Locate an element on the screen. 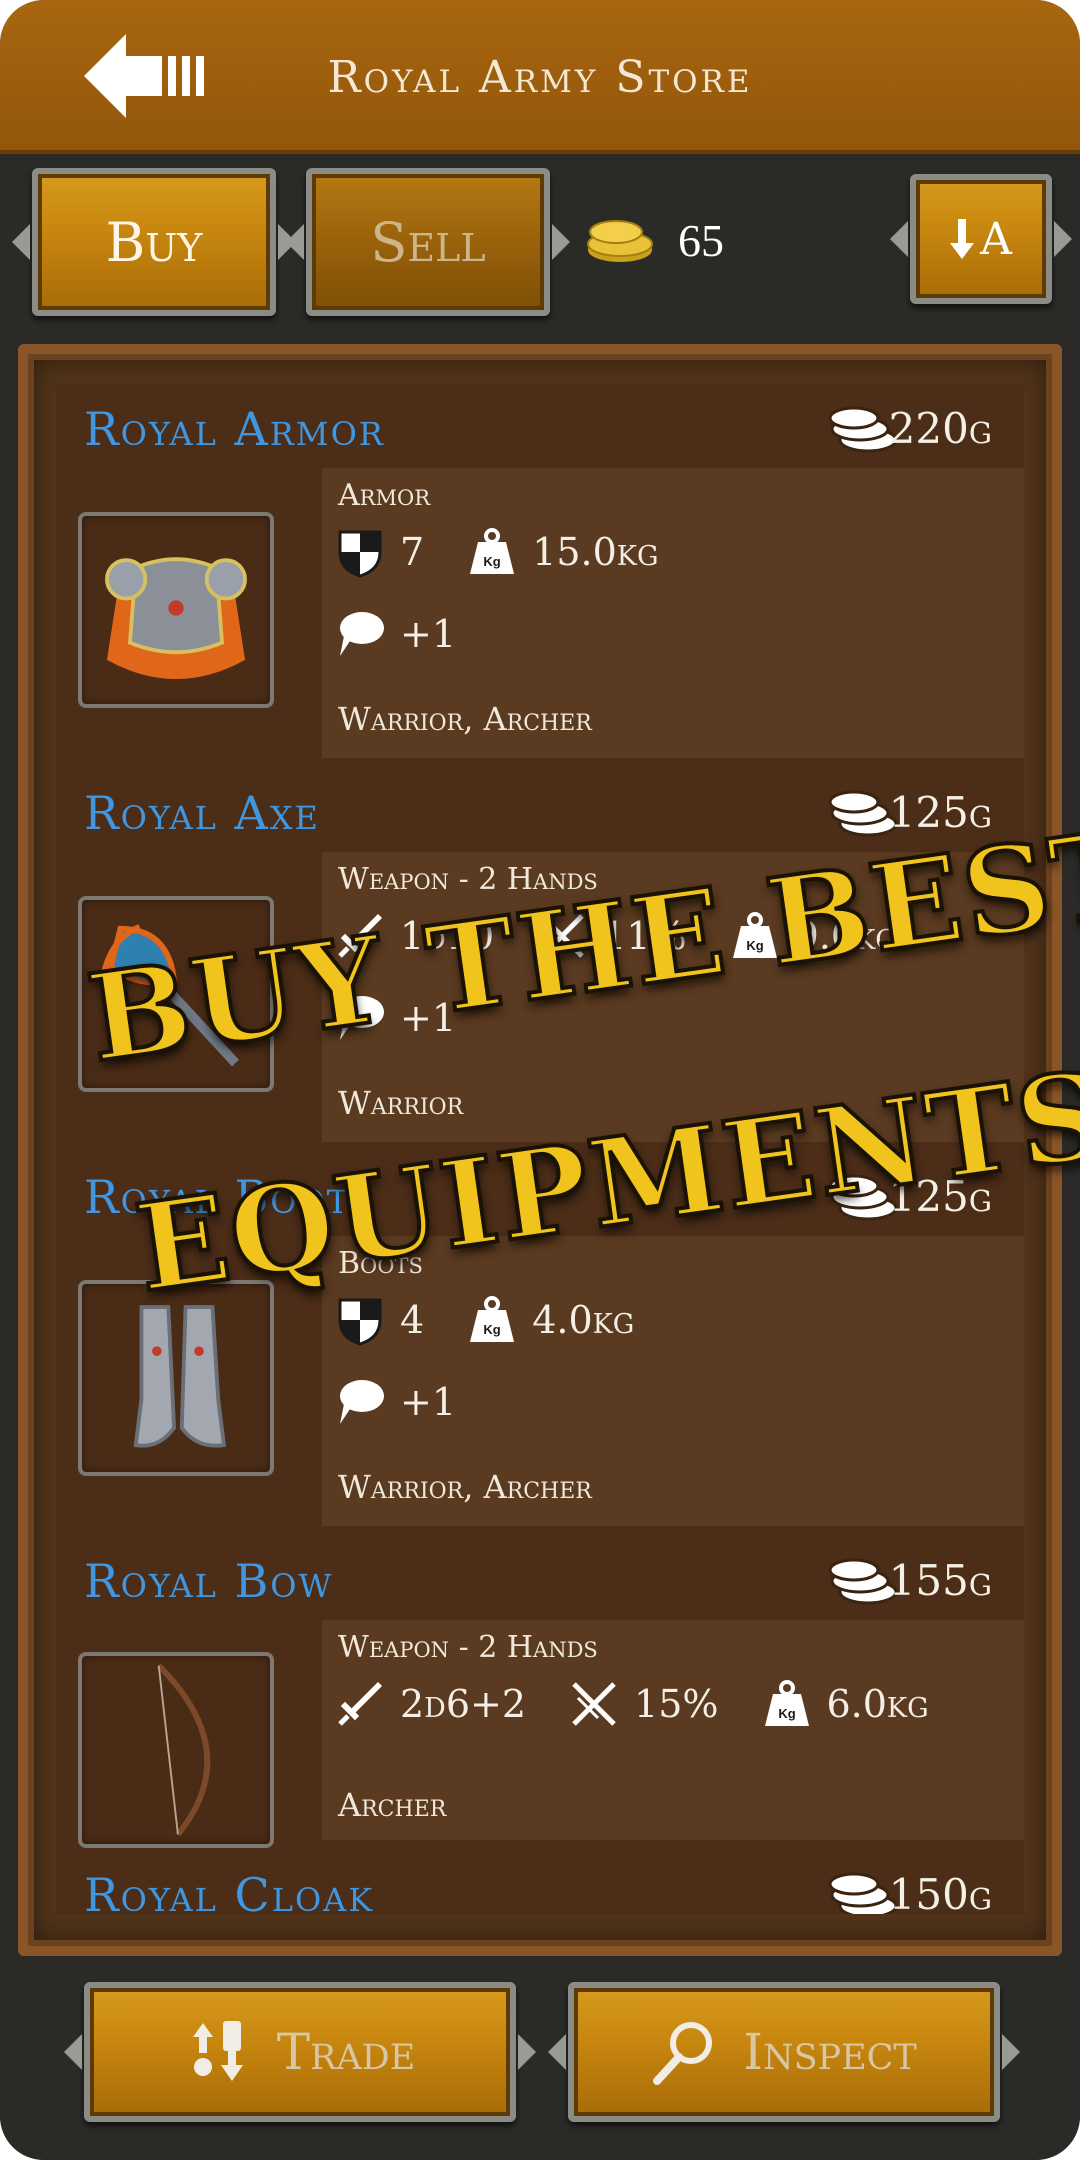 This screenshot has height=2160, width=1080. item-price: 155g is located at coordinates (940, 1580).